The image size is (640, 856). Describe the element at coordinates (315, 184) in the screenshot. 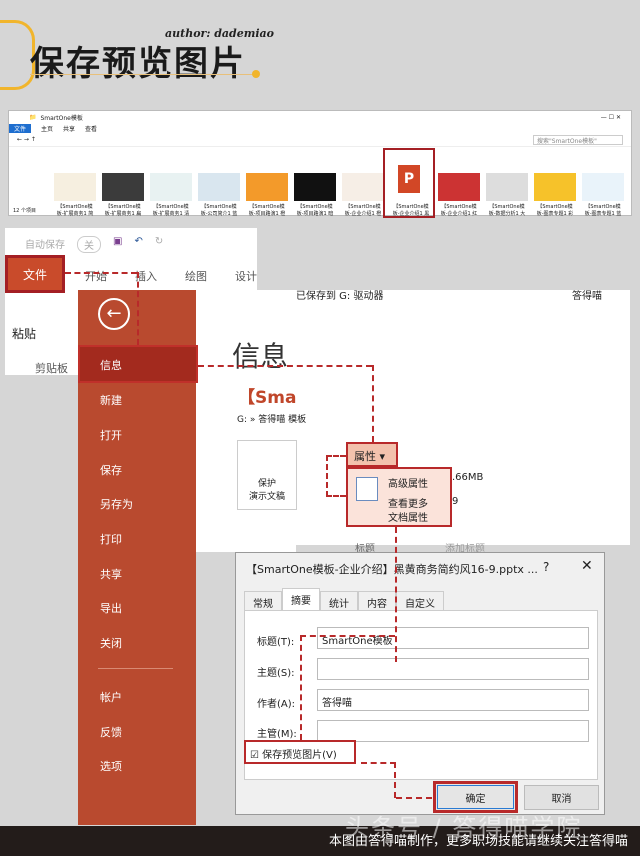

I see `file-item: 【SmartOne模板-项目路演1 暗` at that location.